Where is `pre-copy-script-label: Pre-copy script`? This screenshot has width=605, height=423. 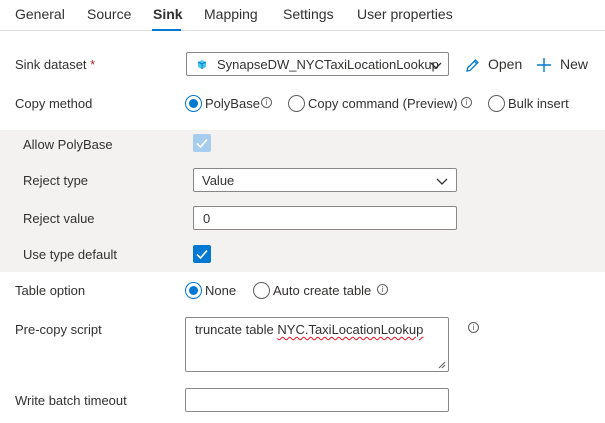
pre-copy-script-label: Pre-copy script is located at coordinates (58, 329).